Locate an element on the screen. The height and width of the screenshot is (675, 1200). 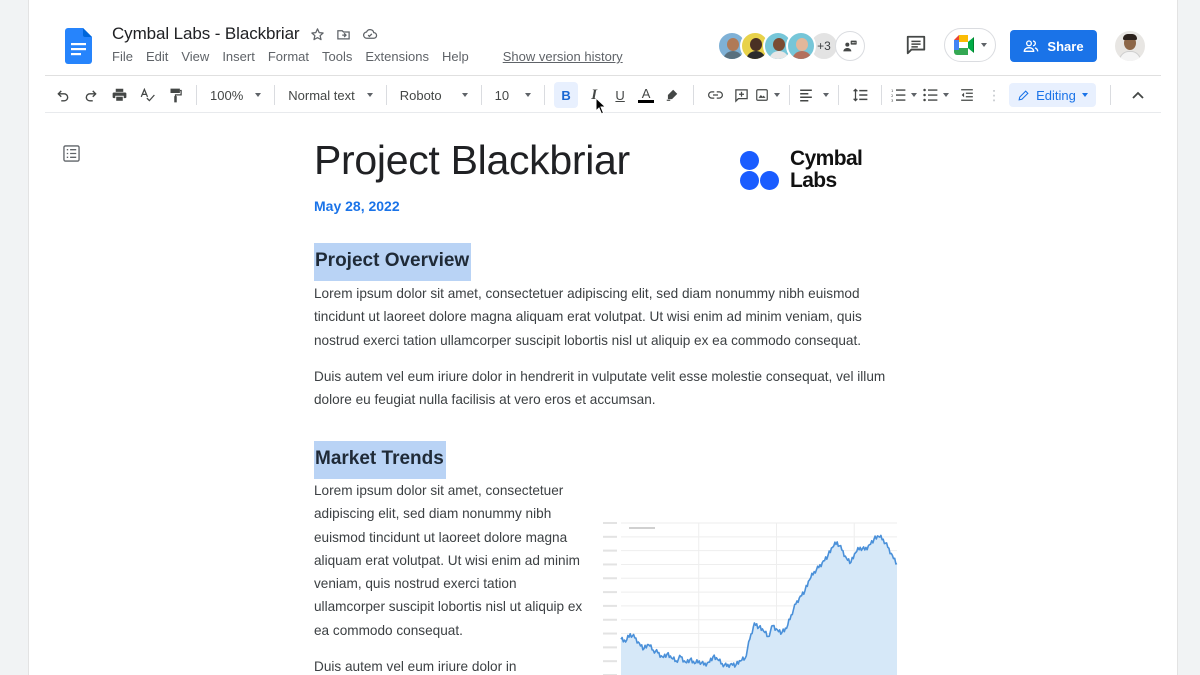
document-outline-icon is located at coordinates (71, 153).